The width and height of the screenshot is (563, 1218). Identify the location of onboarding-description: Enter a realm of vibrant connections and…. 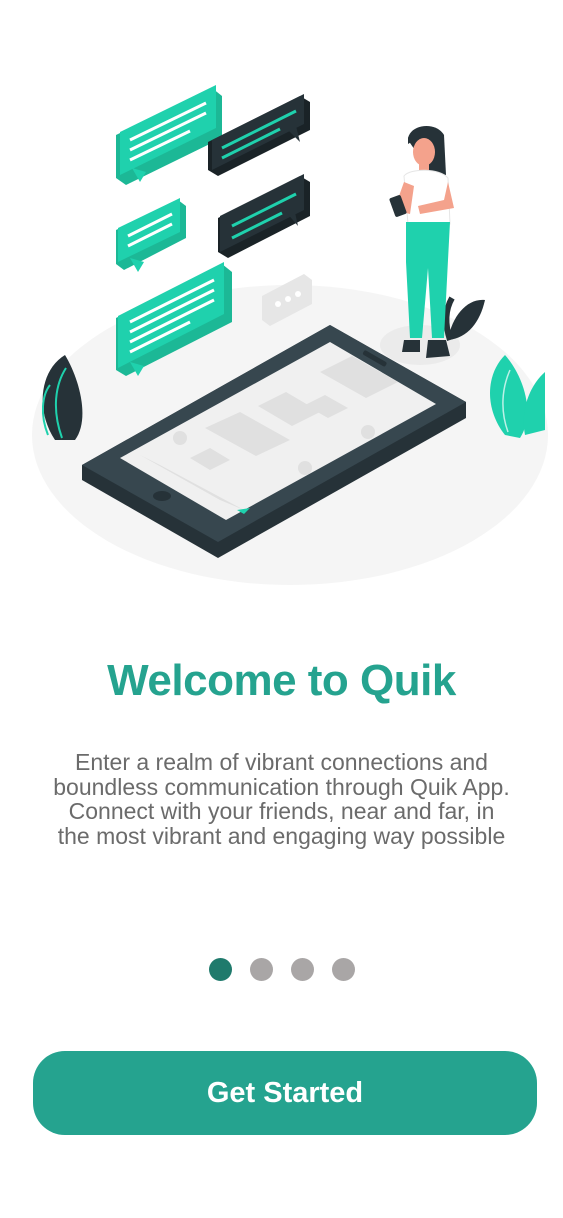
(281, 799).